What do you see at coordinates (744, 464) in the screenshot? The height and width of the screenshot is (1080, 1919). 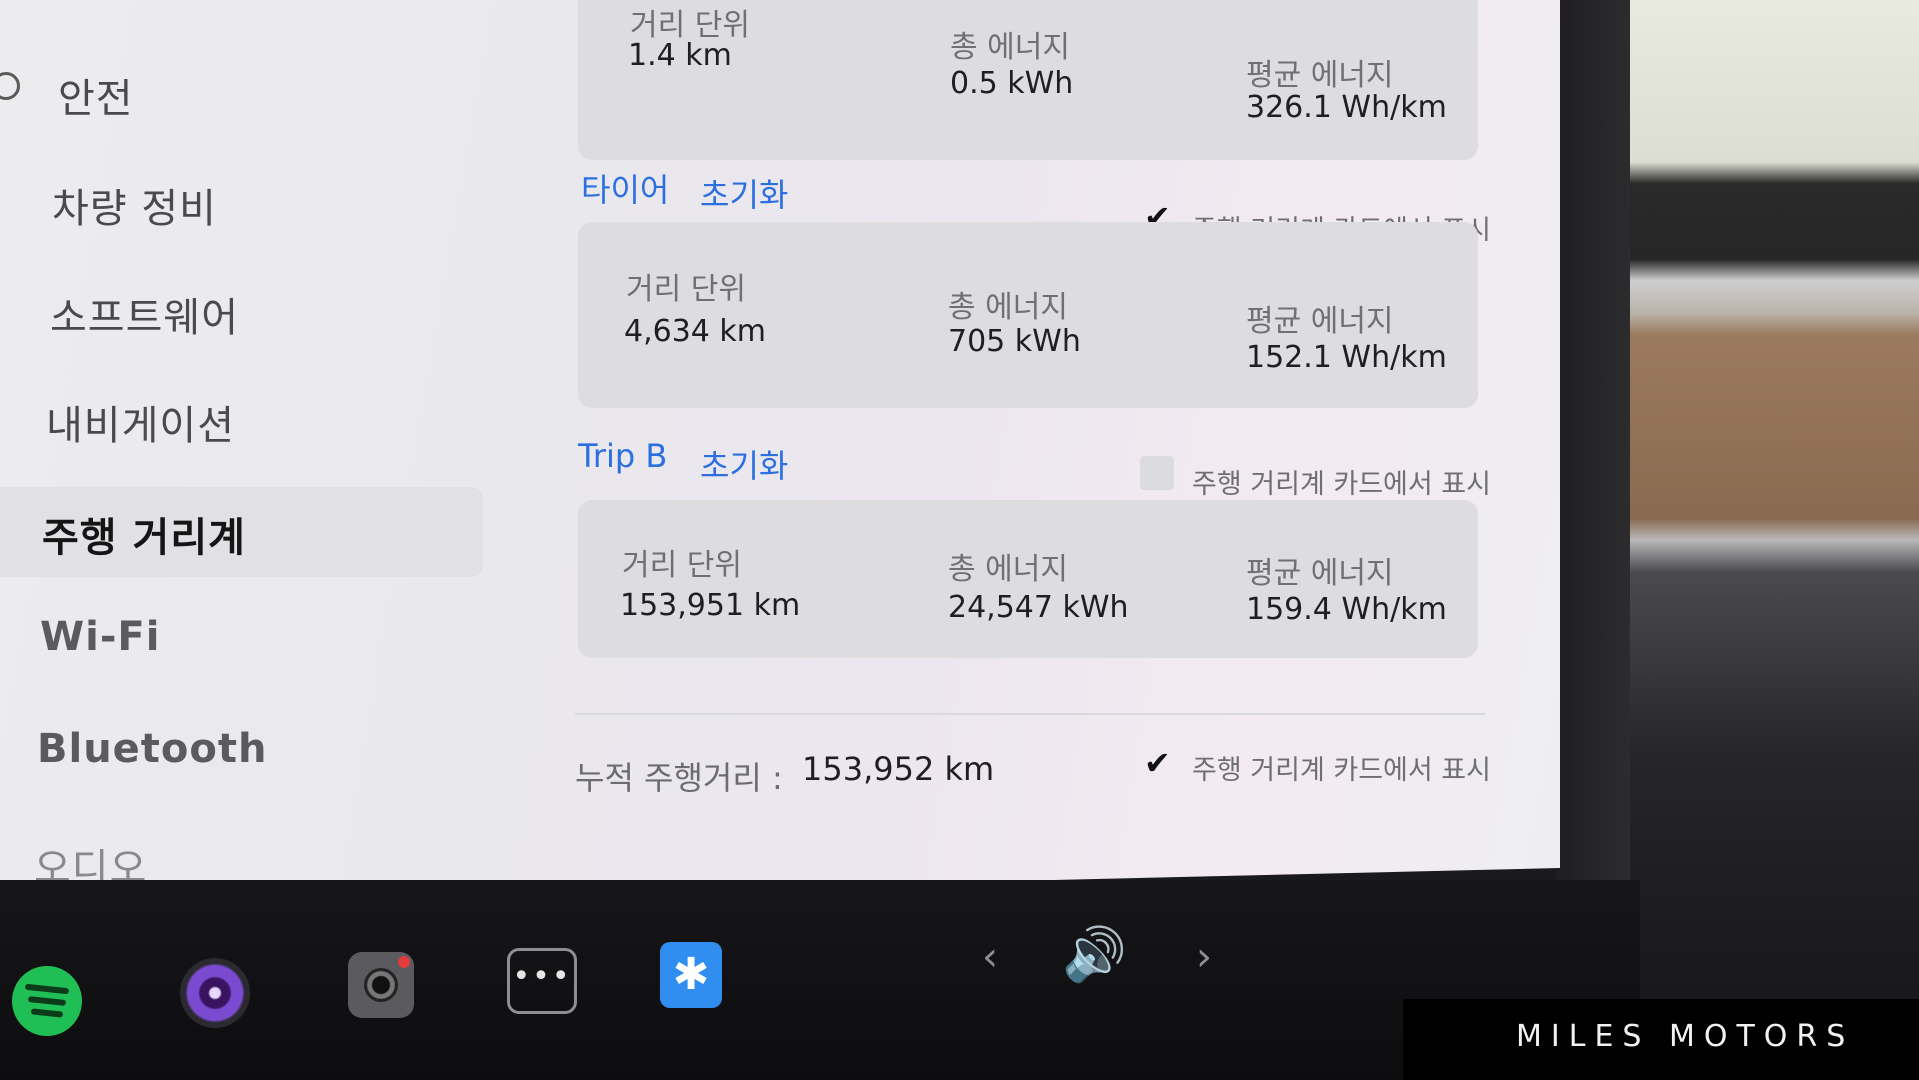 I see `trip-b-reset-button: 초기화` at bounding box center [744, 464].